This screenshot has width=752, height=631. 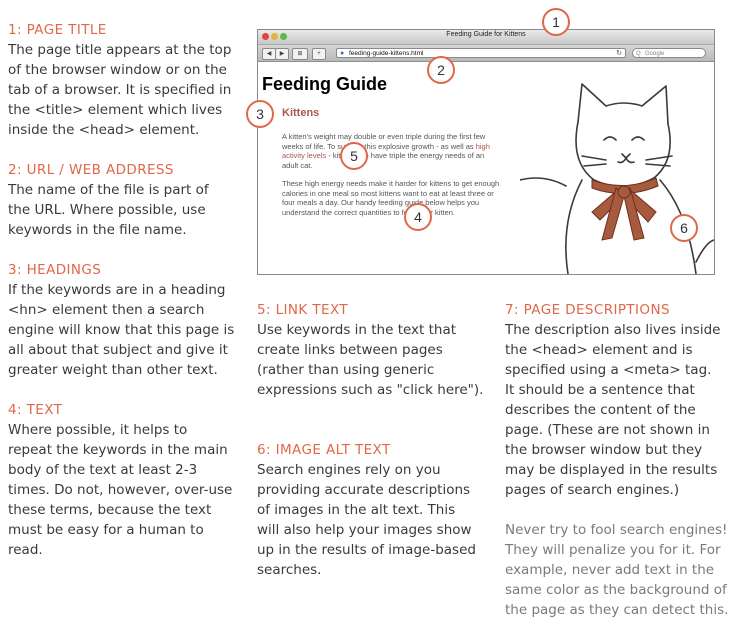 What do you see at coordinates (325, 84) in the screenshot?
I see `page-heading: Feeding Guide` at bounding box center [325, 84].